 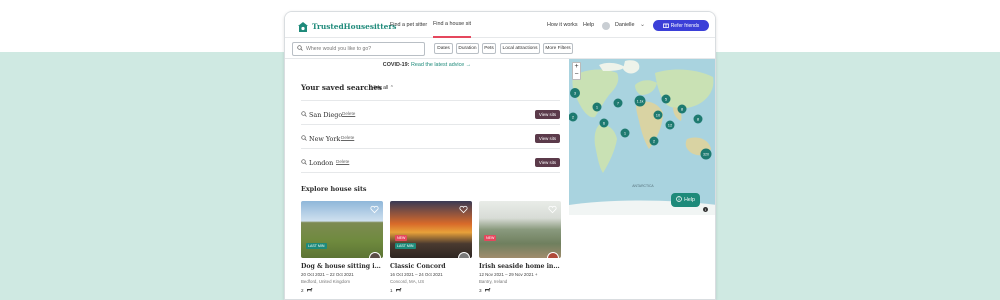 I want to click on nav-find-pet-sitter: Find a pet sitter, so click(x=408, y=25).